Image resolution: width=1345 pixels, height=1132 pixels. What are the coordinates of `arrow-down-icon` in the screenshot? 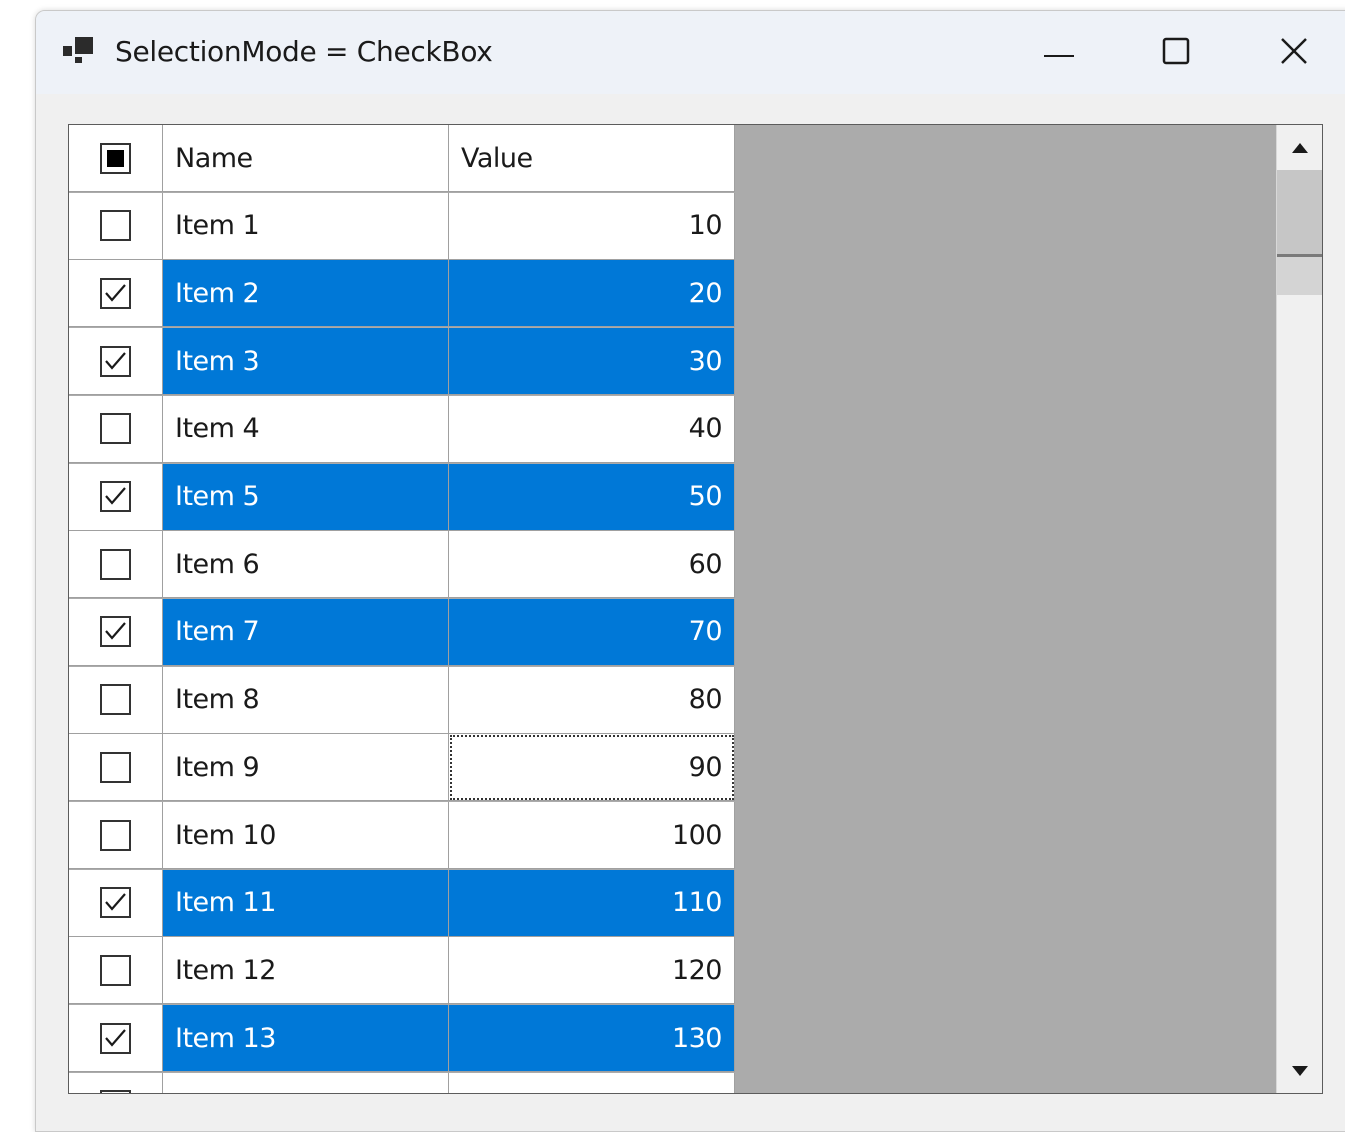 It's located at (1299, 1070).